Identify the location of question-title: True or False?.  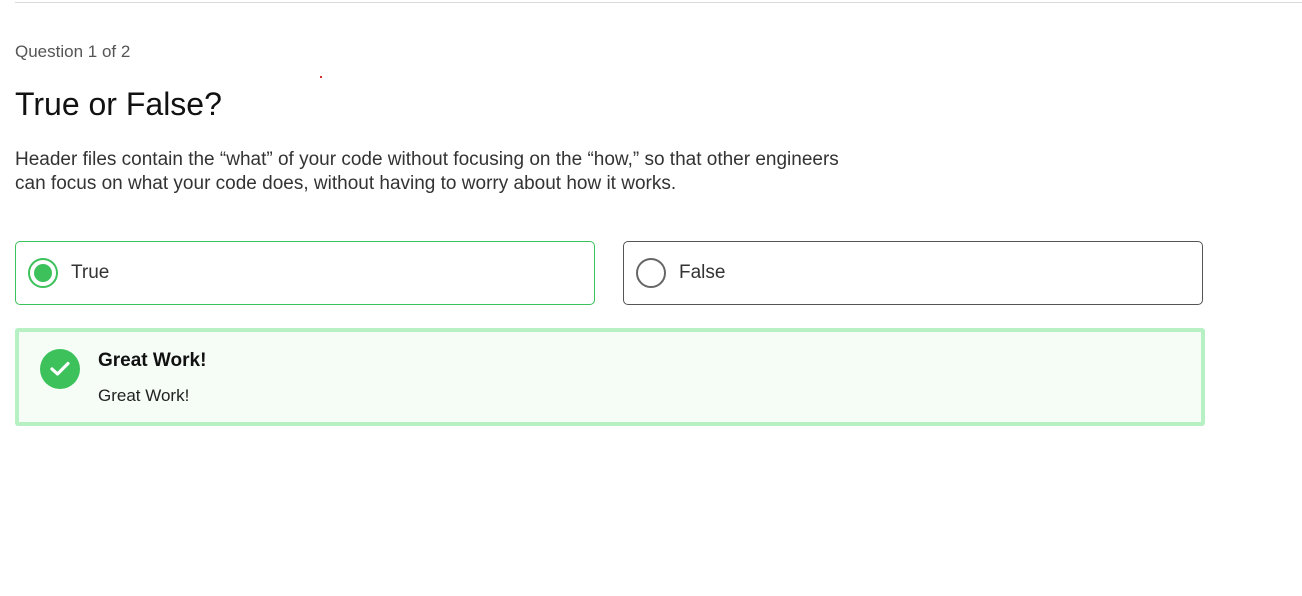
(118, 104).